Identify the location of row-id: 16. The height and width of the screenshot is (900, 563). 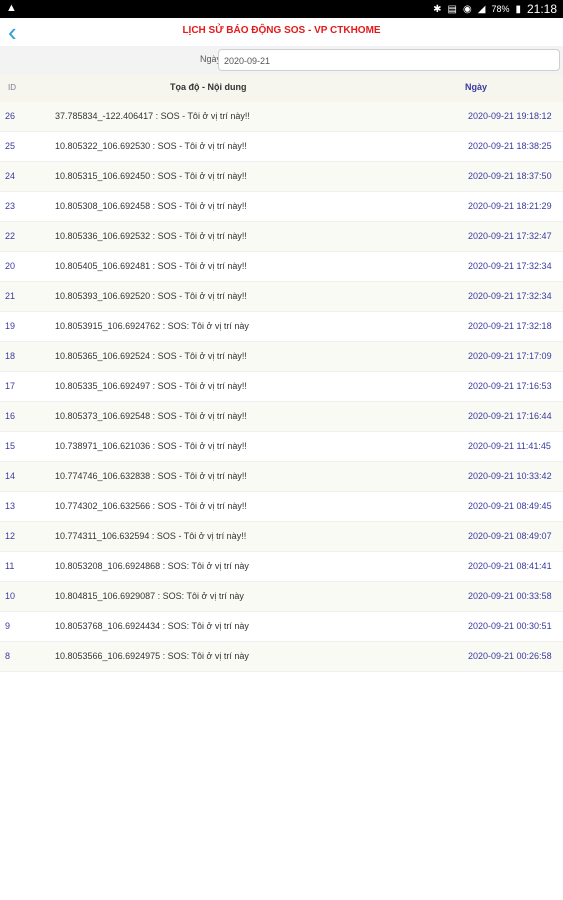
(10, 416).